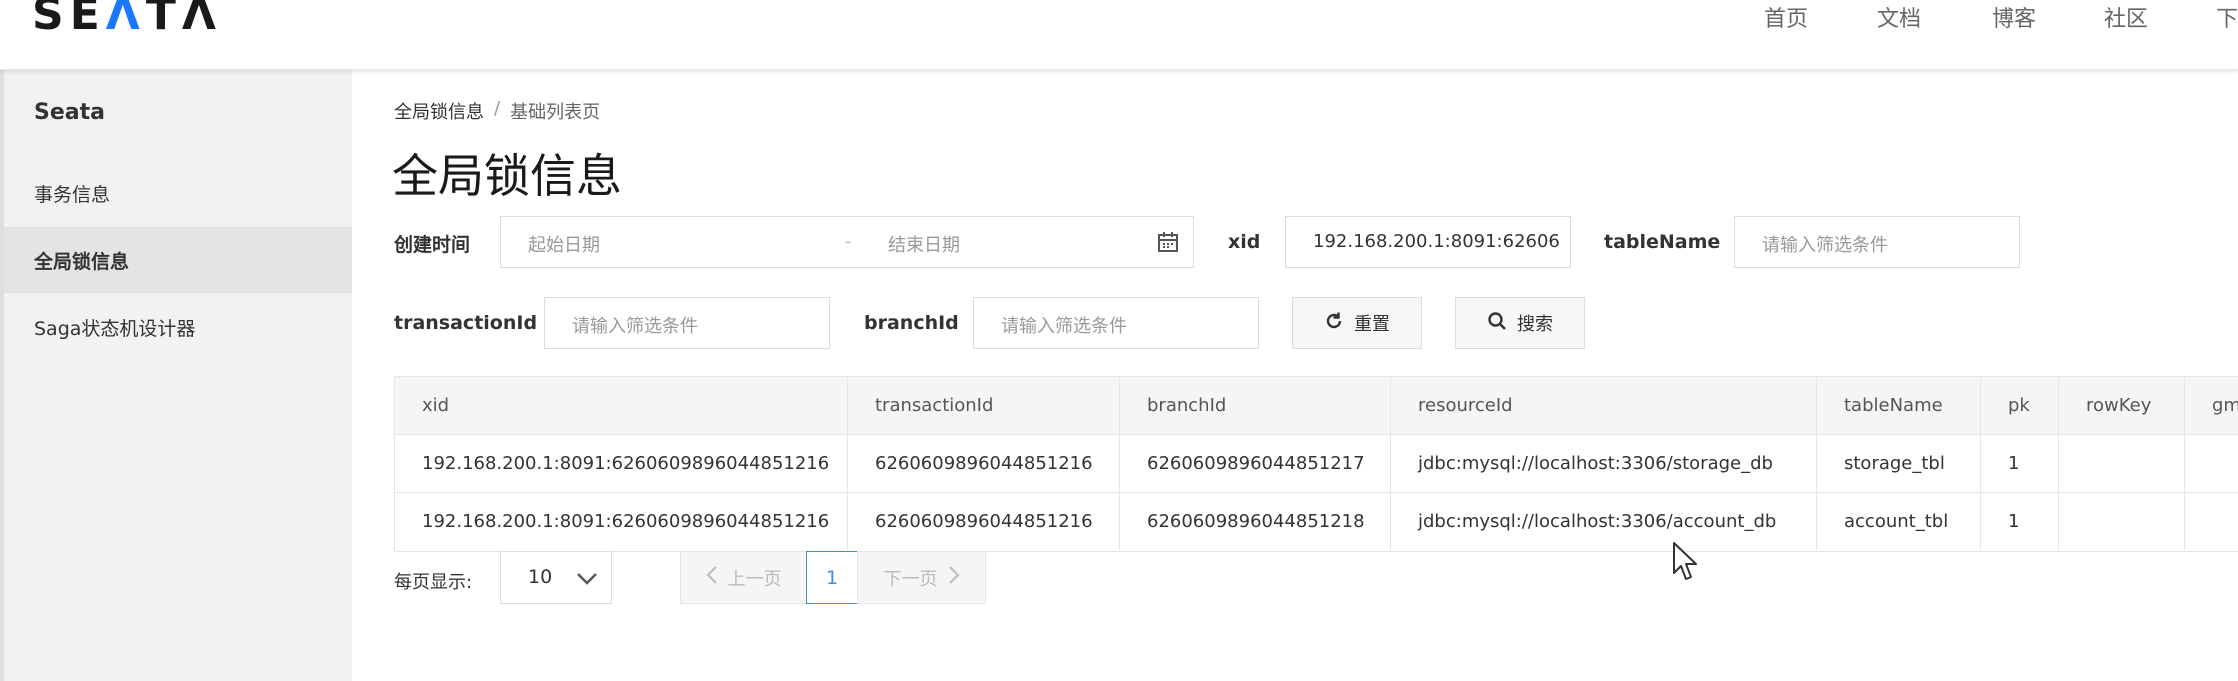 This screenshot has width=2238, height=681. I want to click on nav-link-blog: 博客, so click(2014, 17).